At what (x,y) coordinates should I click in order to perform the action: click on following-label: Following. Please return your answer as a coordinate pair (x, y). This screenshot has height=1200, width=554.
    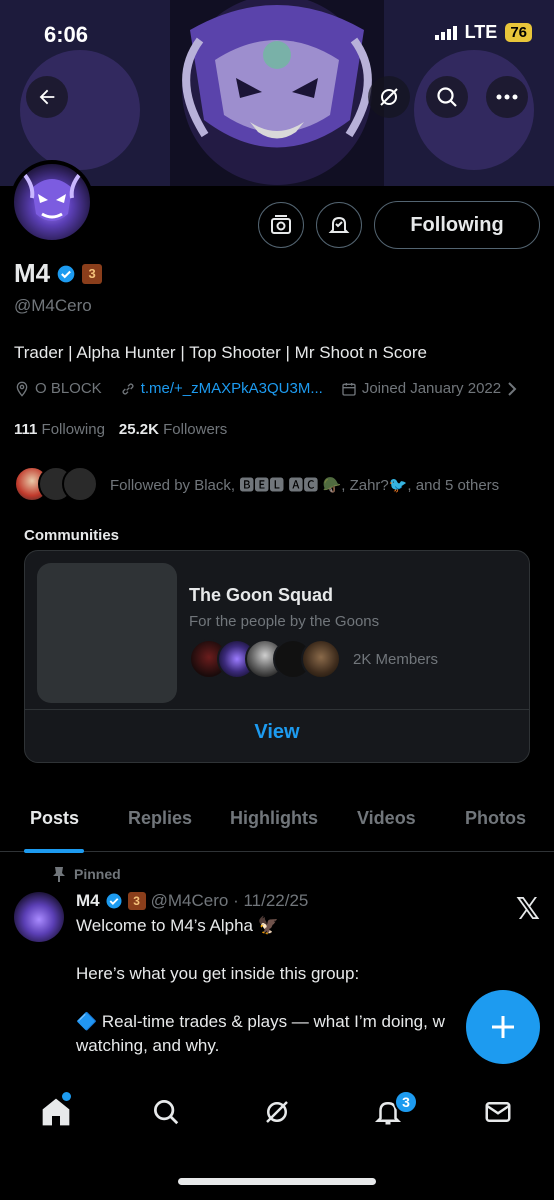
    Looking at the image, I should click on (73, 429).